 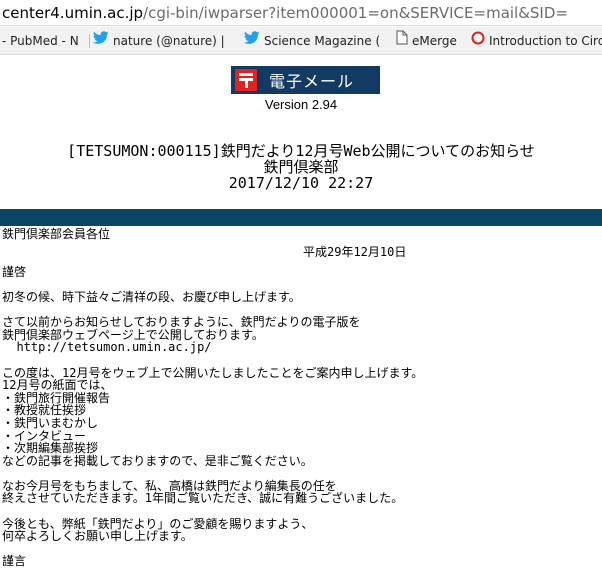 I want to click on postal-mark-icon, so click(x=246, y=80).